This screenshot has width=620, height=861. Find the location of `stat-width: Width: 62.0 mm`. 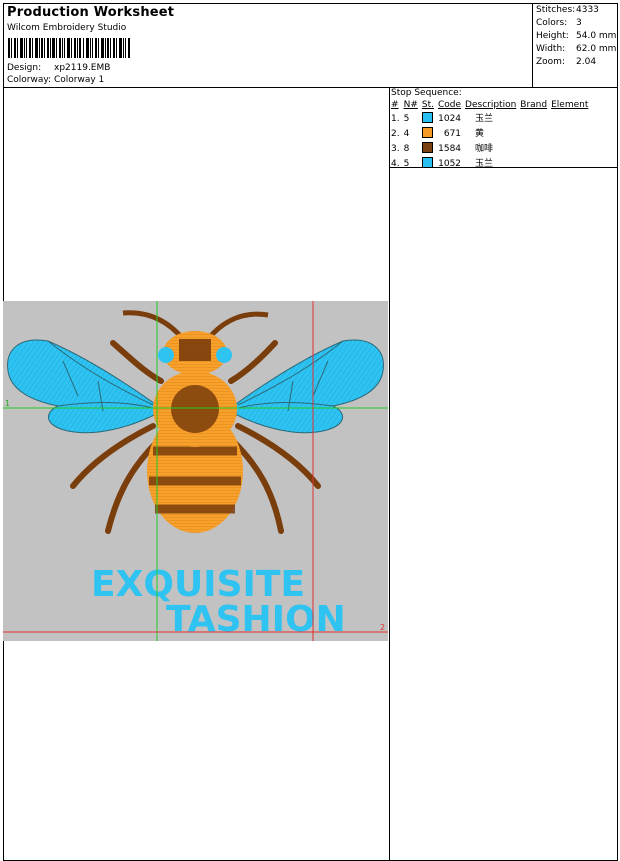

stat-width: Width: 62.0 mm is located at coordinates (576, 49).